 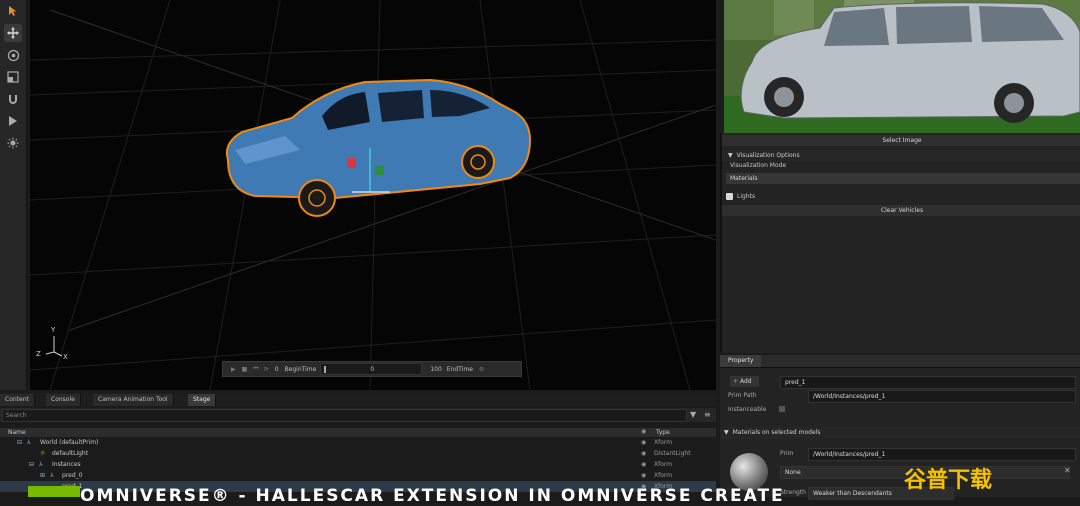 What do you see at coordinates (693, 414) in the screenshot?
I see `filter-icon: ▼` at bounding box center [693, 414].